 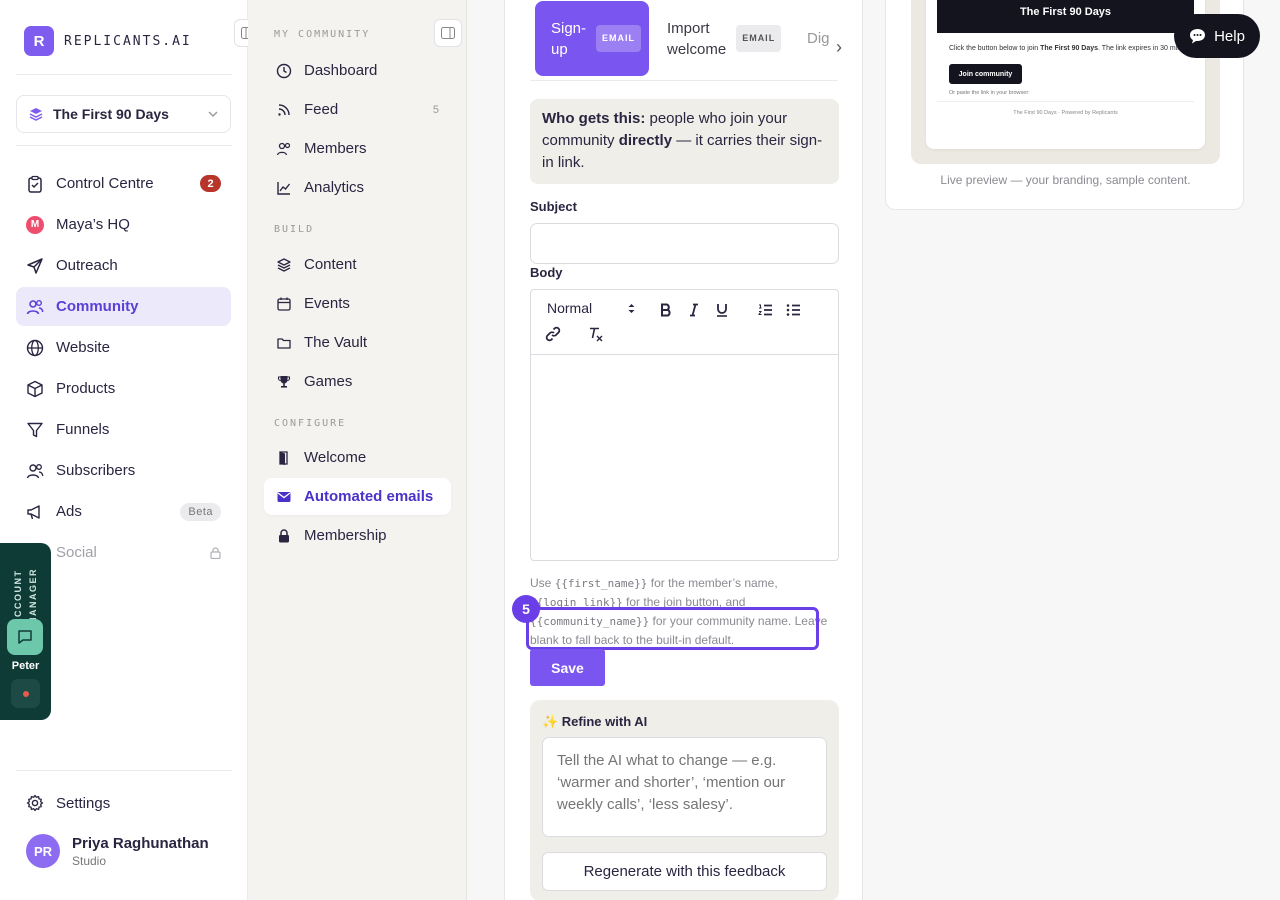 What do you see at coordinates (697, 38) in the screenshot?
I see `tab-label: Import welcome` at bounding box center [697, 38].